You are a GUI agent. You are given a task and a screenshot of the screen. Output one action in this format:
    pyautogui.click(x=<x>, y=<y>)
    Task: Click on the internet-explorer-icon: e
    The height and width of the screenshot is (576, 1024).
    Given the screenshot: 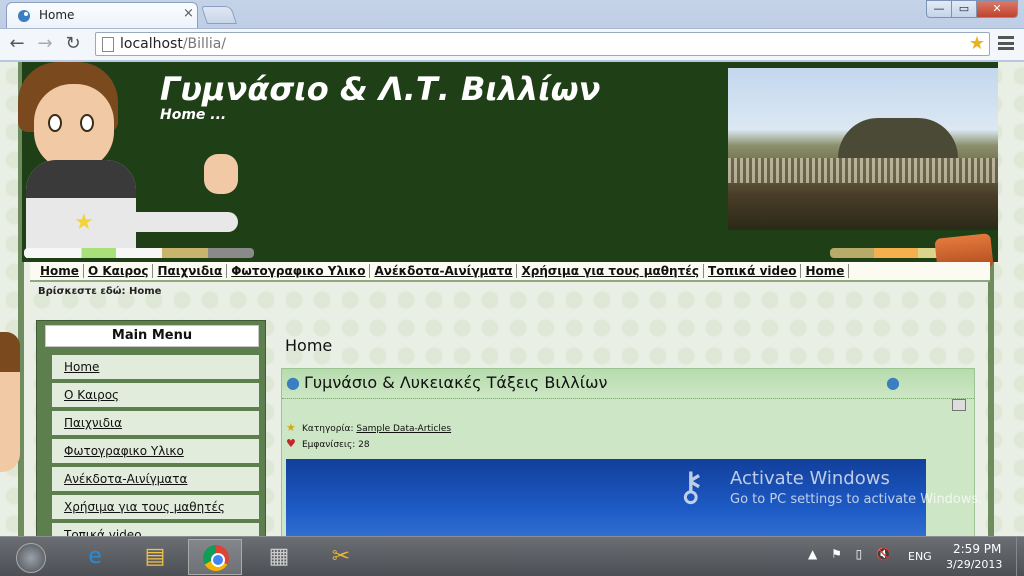 What is the action you would take?
    pyautogui.click(x=95, y=557)
    